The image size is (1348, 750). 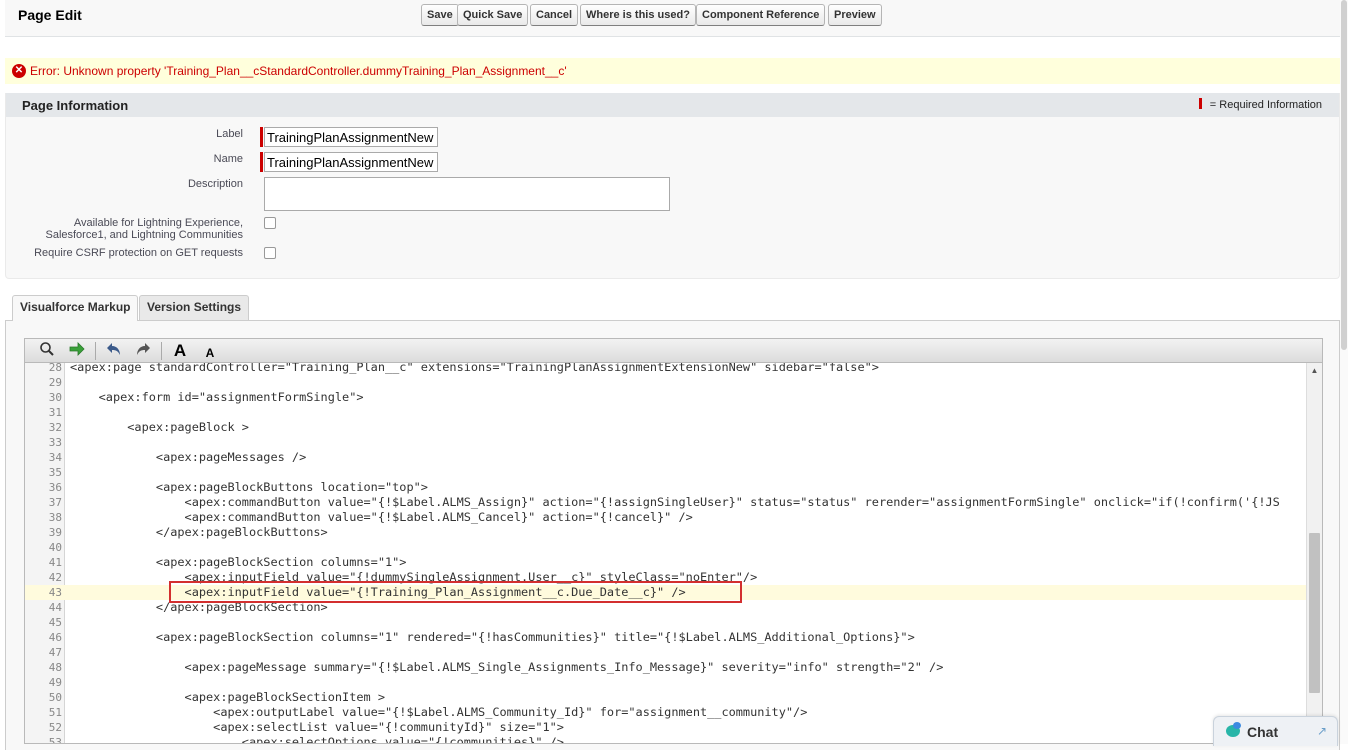 What do you see at coordinates (228, 159) in the screenshot?
I see `name-field-label: Name` at bounding box center [228, 159].